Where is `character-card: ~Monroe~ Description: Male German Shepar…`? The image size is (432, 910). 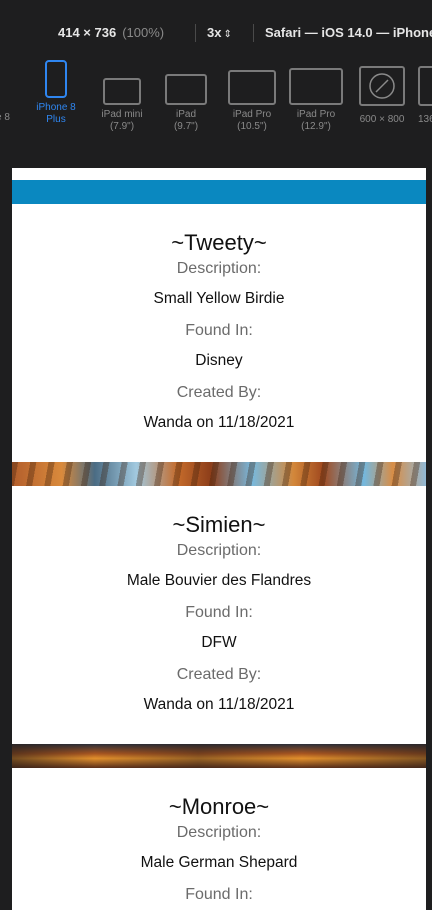
character-card: ~Monroe~ Description: Male German Shepar… is located at coordinates (219, 849).